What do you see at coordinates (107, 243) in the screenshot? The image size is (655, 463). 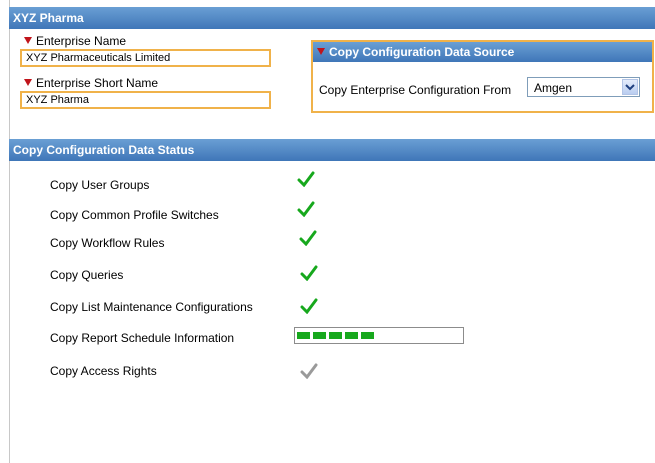 I see `status-label-workflow-rules: Copy Workflow Rules` at bounding box center [107, 243].